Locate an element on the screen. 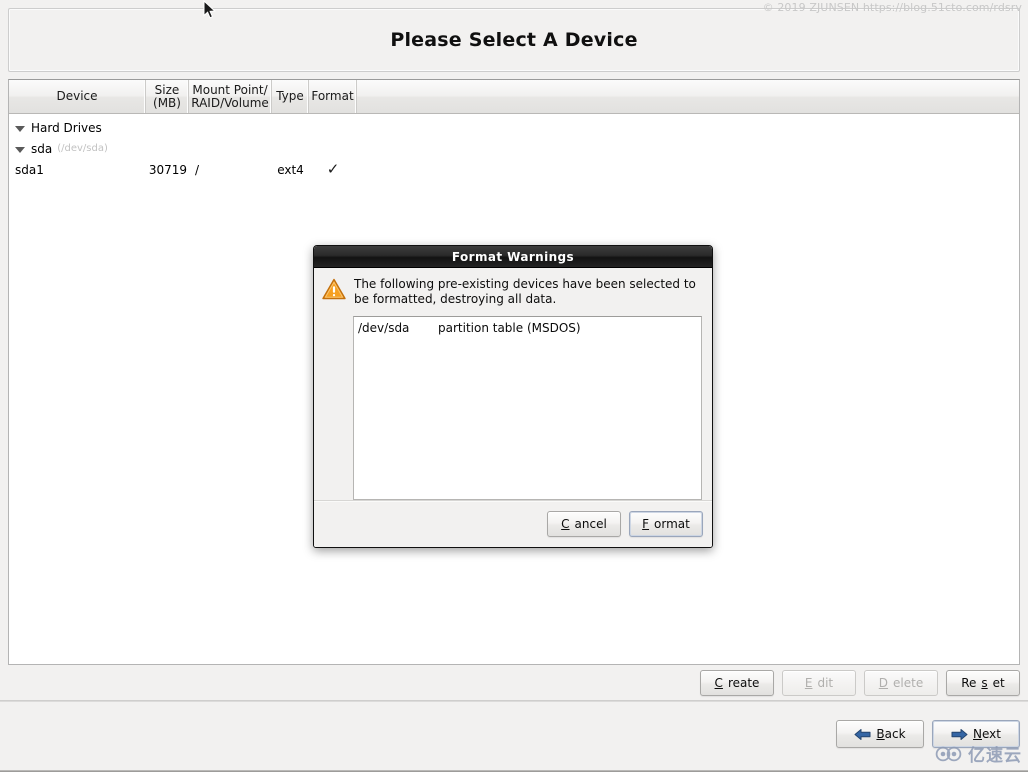 The height and width of the screenshot is (772, 1028). column-header-size-line1: Size is located at coordinates (167, 89).